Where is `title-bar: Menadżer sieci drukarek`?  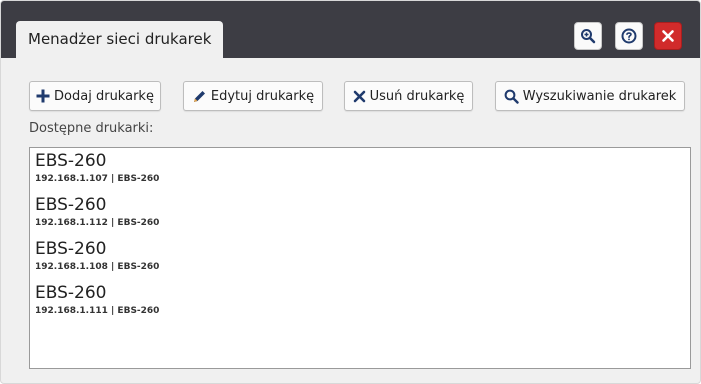
title-bar: Menadżer sieci drukarek is located at coordinates (350, 29).